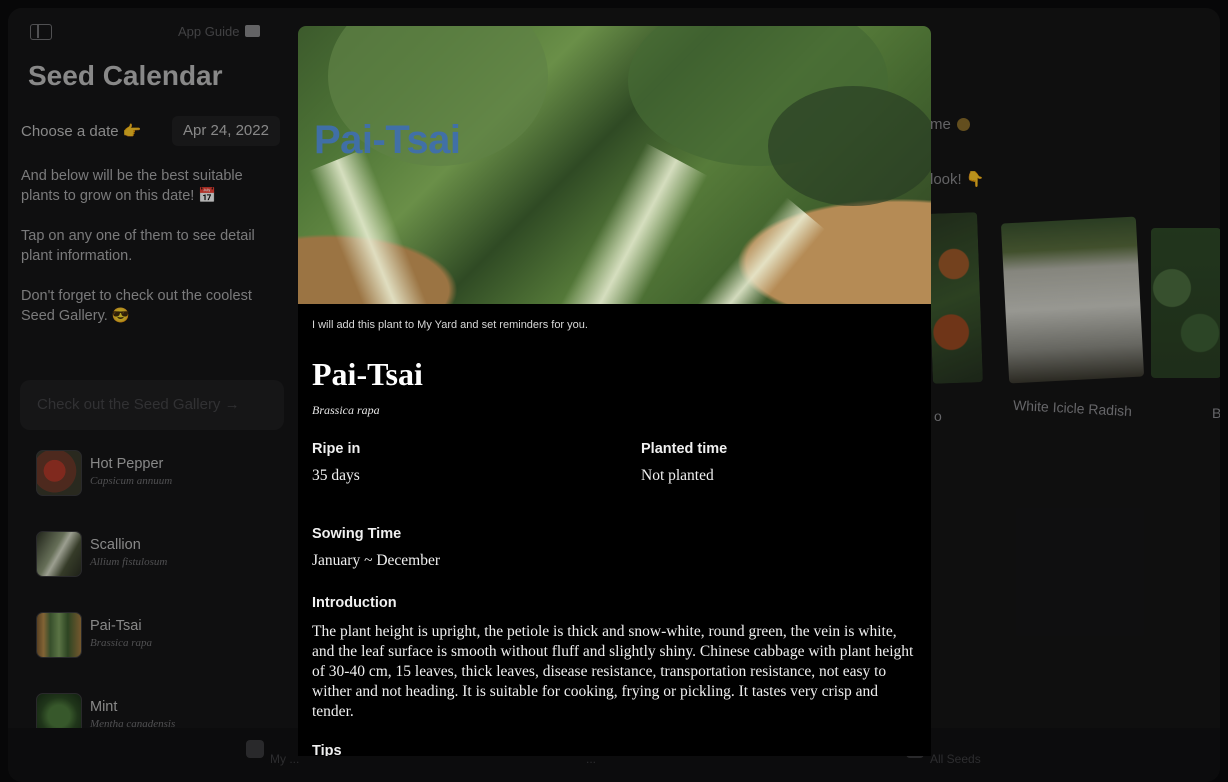 This screenshot has height=782, width=1228. Describe the element at coordinates (336, 449) in the screenshot. I see `ripe-in-label: Ripe in` at that location.